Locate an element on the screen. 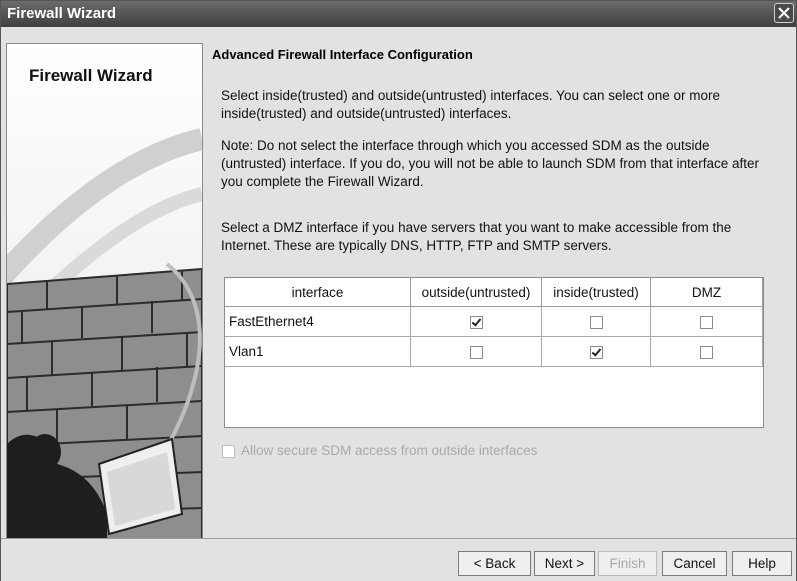  button-bar: < Back Next > Finish Cancel Help is located at coordinates (398, 559).